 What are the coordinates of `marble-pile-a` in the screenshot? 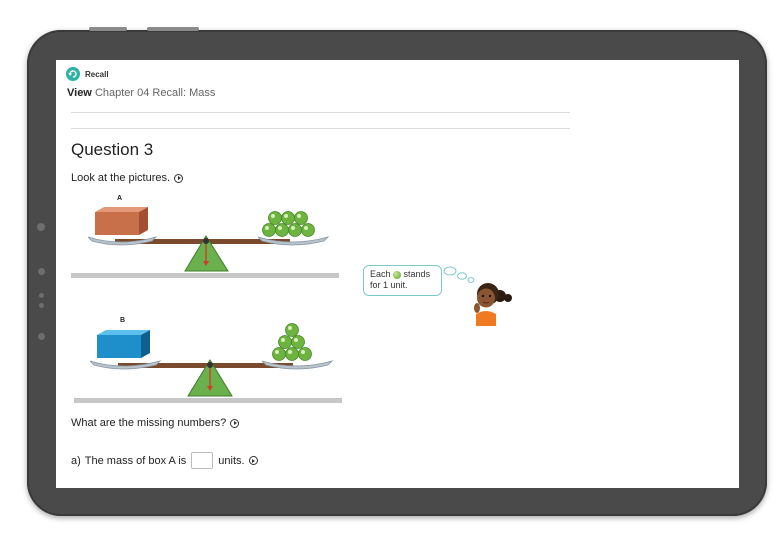 It's located at (288, 224).